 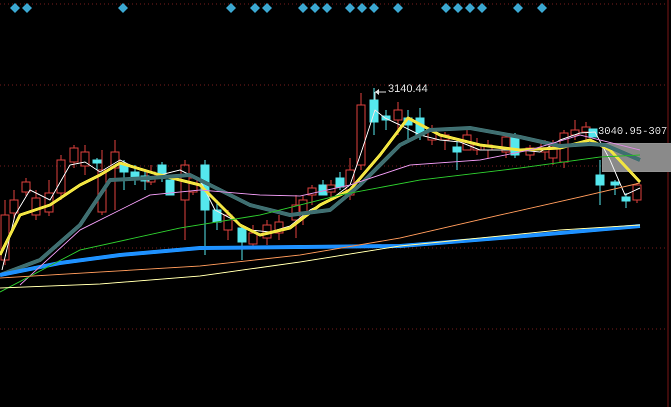 I want to click on price-readout: 3040.95-307, so click(x=633, y=132).